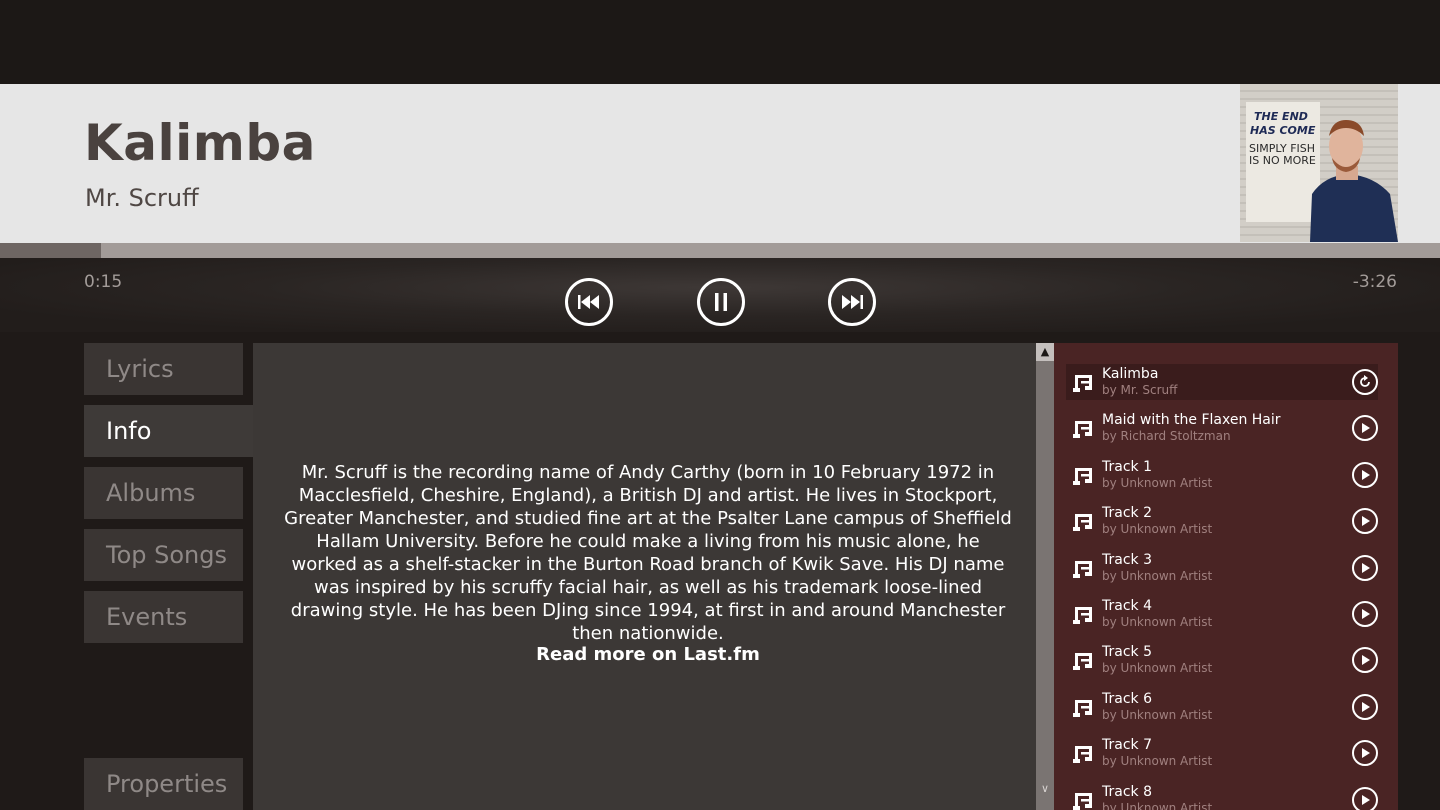 The width and height of the screenshot is (1440, 810). Describe the element at coordinates (1130, 374) in the screenshot. I see `track-name: Kalimba` at that location.